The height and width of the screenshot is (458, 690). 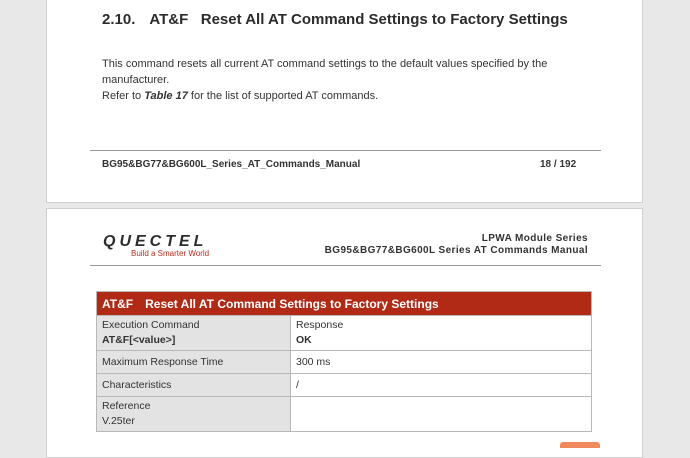 What do you see at coordinates (304, 340) in the screenshot?
I see `response-ok: OK` at bounding box center [304, 340].